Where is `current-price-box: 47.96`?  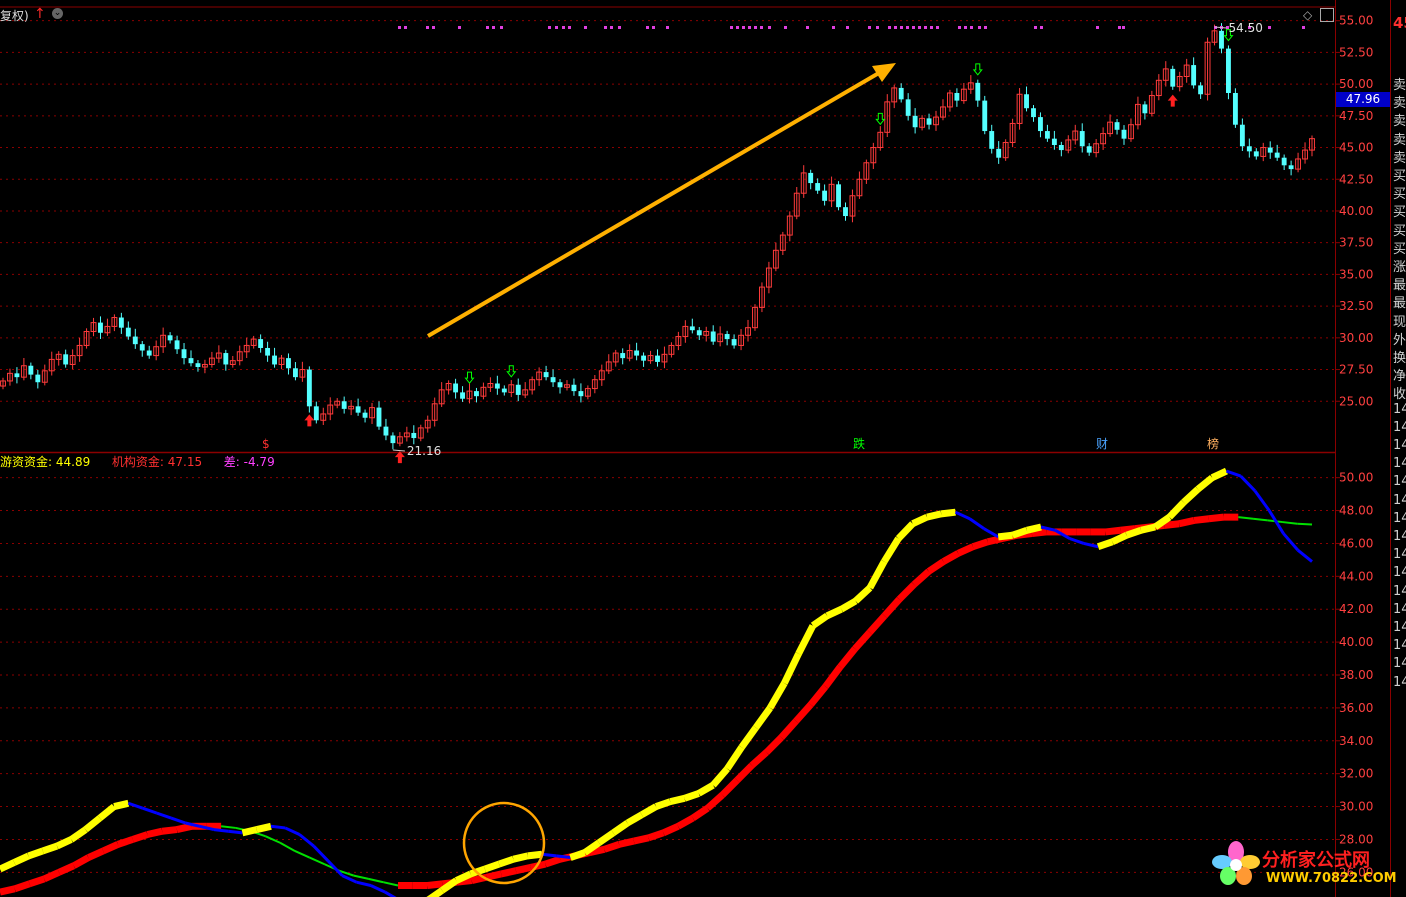 current-price-box: 47.96 is located at coordinates (1363, 99).